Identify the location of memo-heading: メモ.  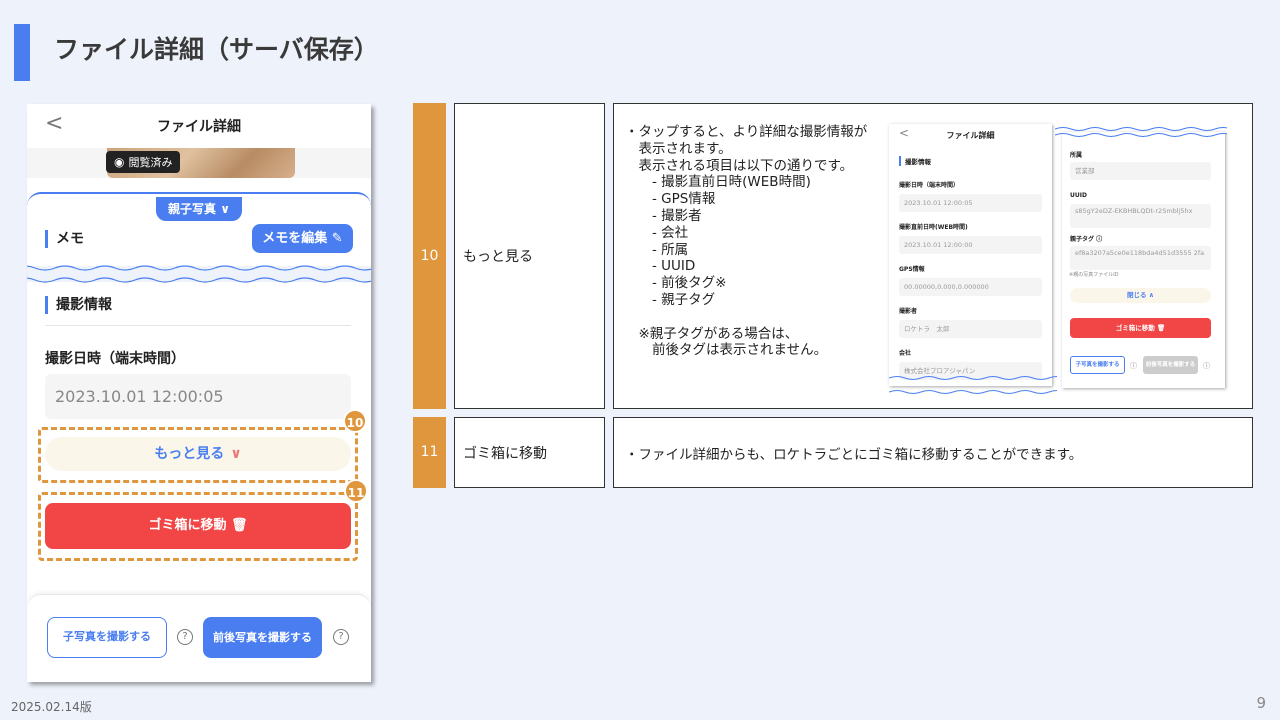
(64, 239).